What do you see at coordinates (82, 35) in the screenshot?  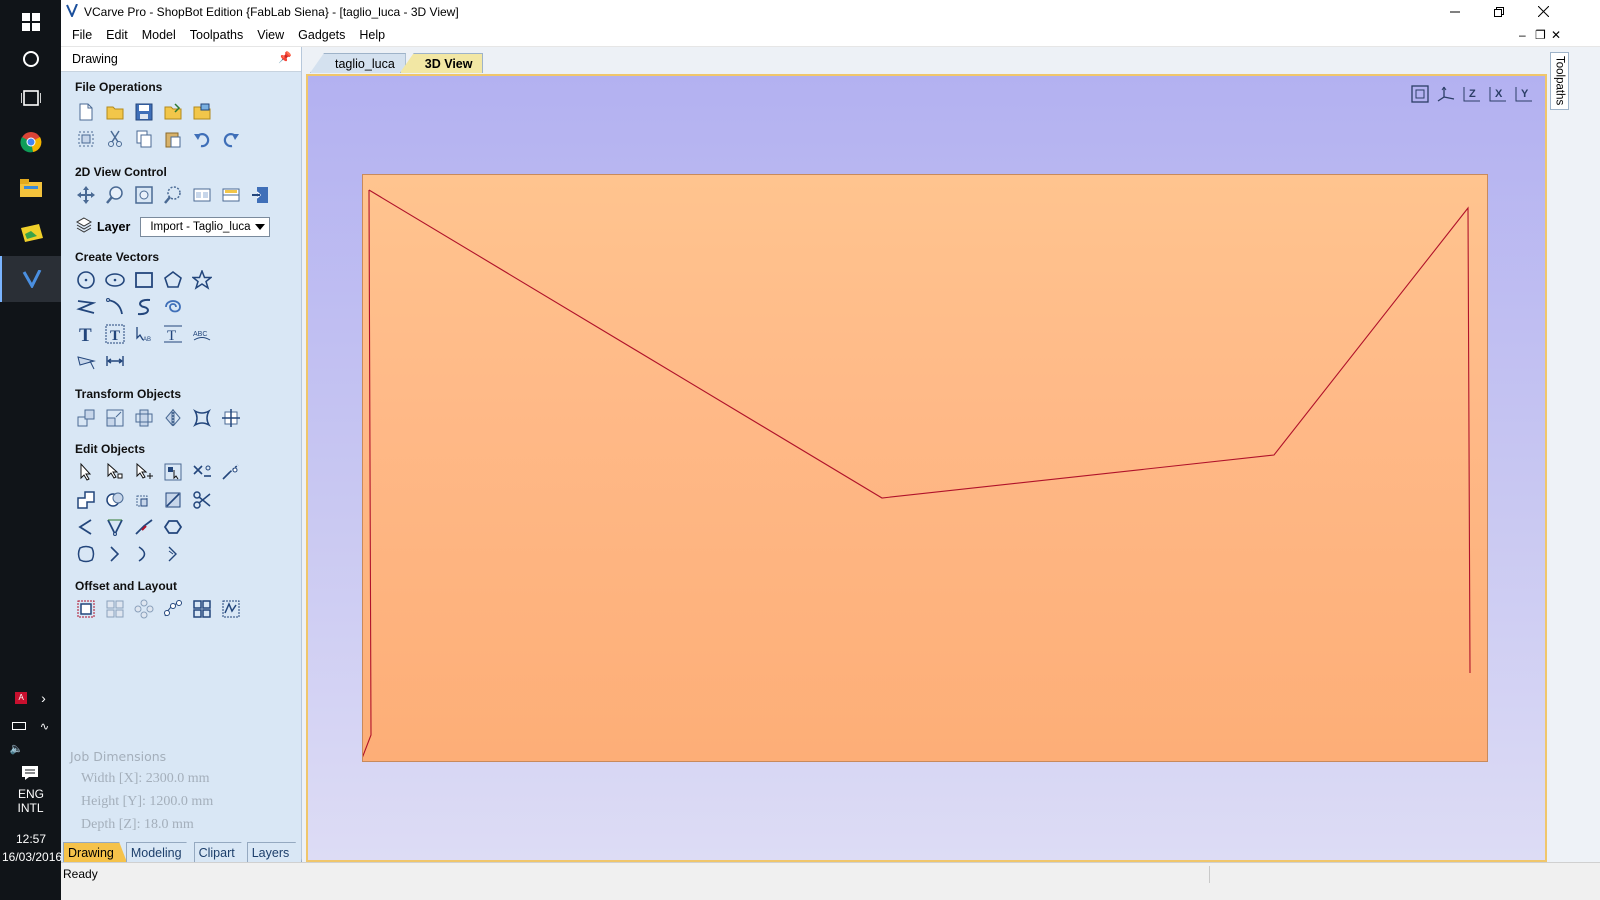 I see `menu-file: File` at bounding box center [82, 35].